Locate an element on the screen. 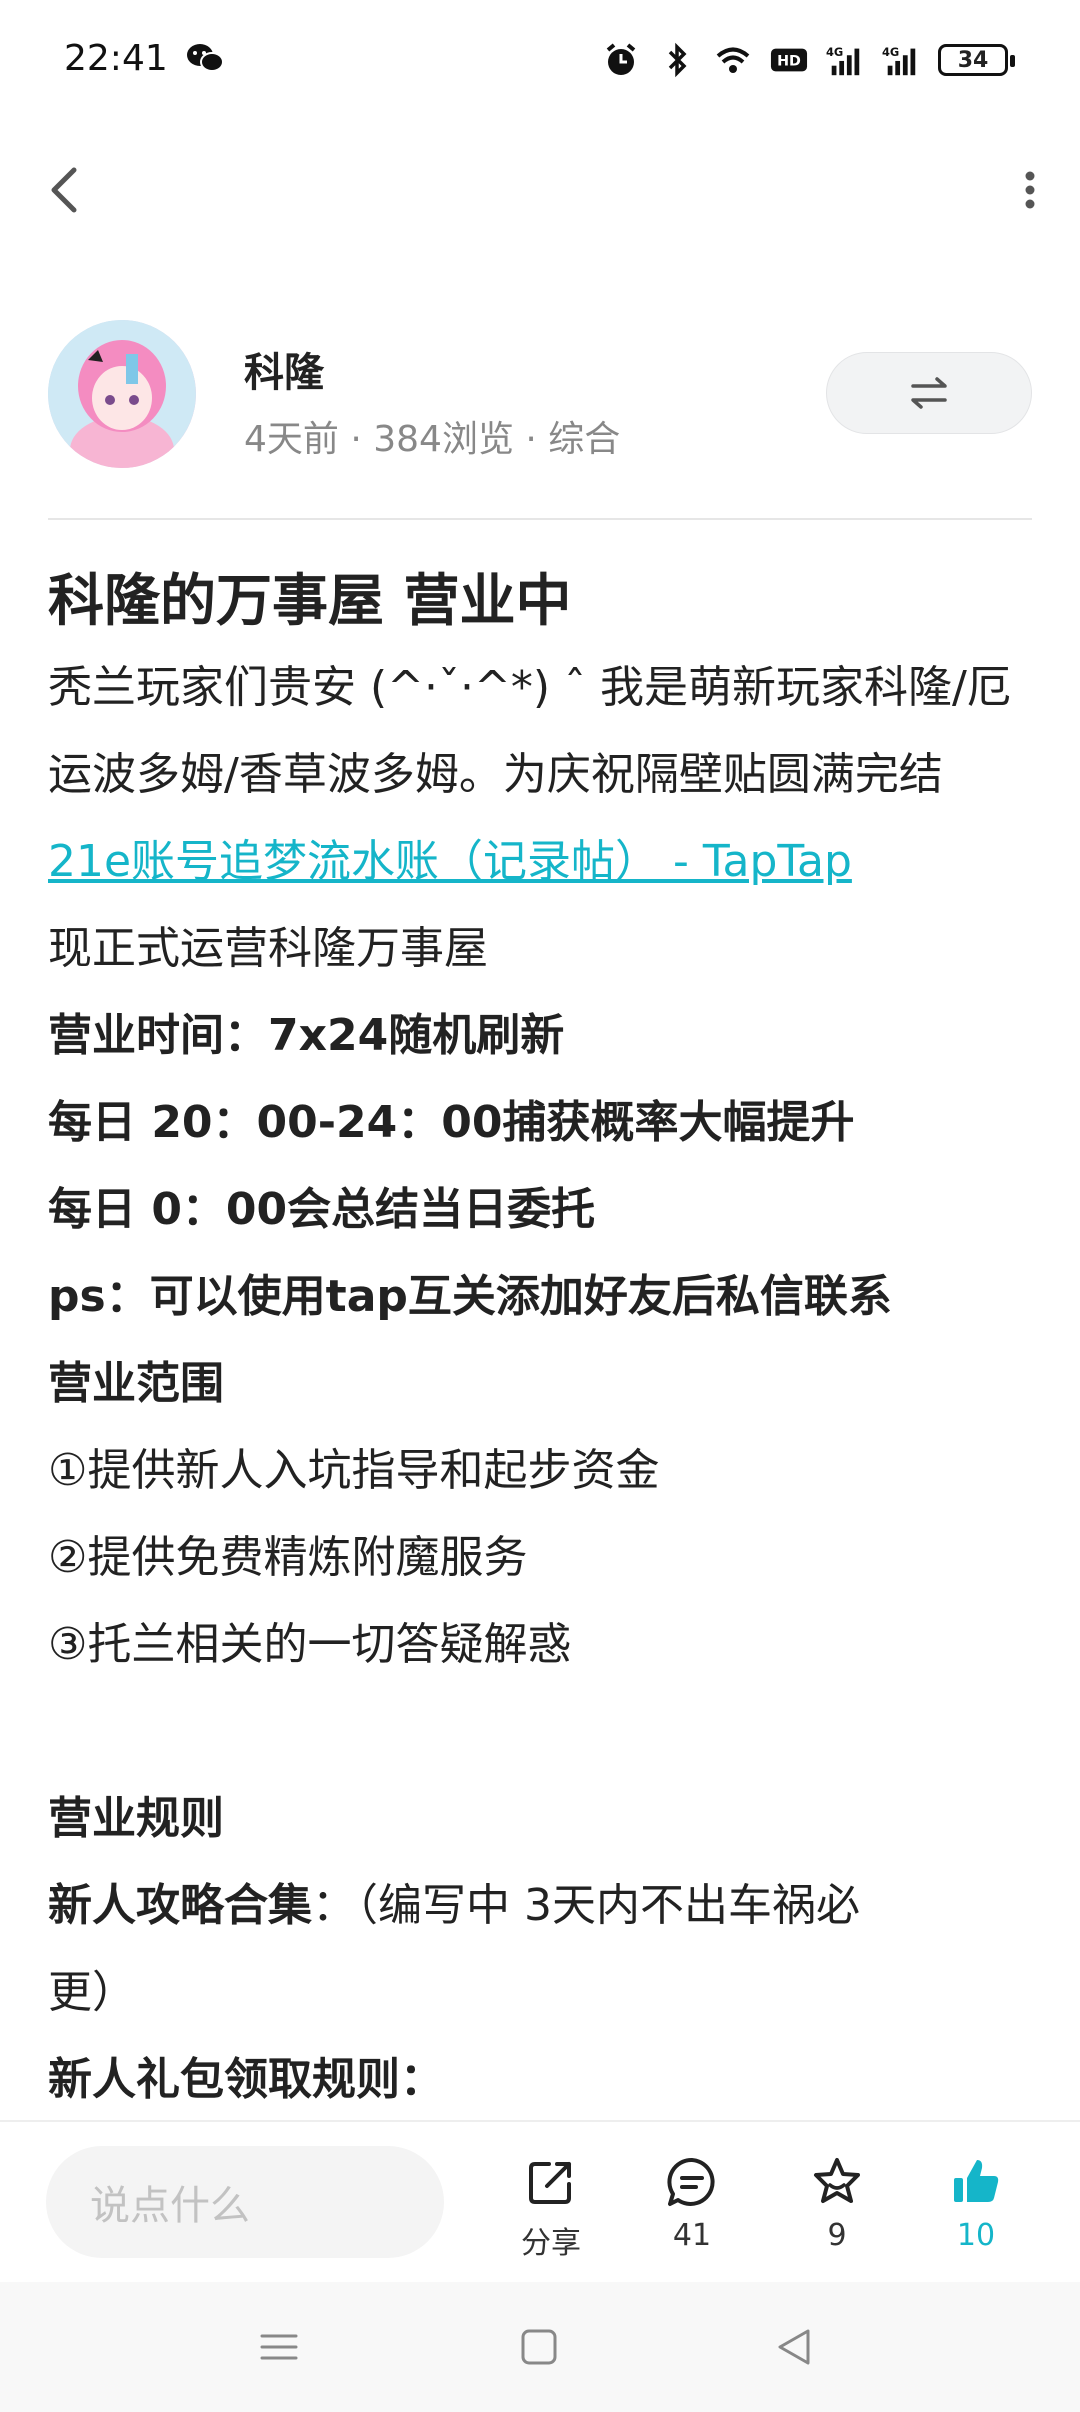 This screenshot has height=2412, width=1080. bottom-action-bar: 说点什么 分享 41 9 10 is located at coordinates (540, 2201).